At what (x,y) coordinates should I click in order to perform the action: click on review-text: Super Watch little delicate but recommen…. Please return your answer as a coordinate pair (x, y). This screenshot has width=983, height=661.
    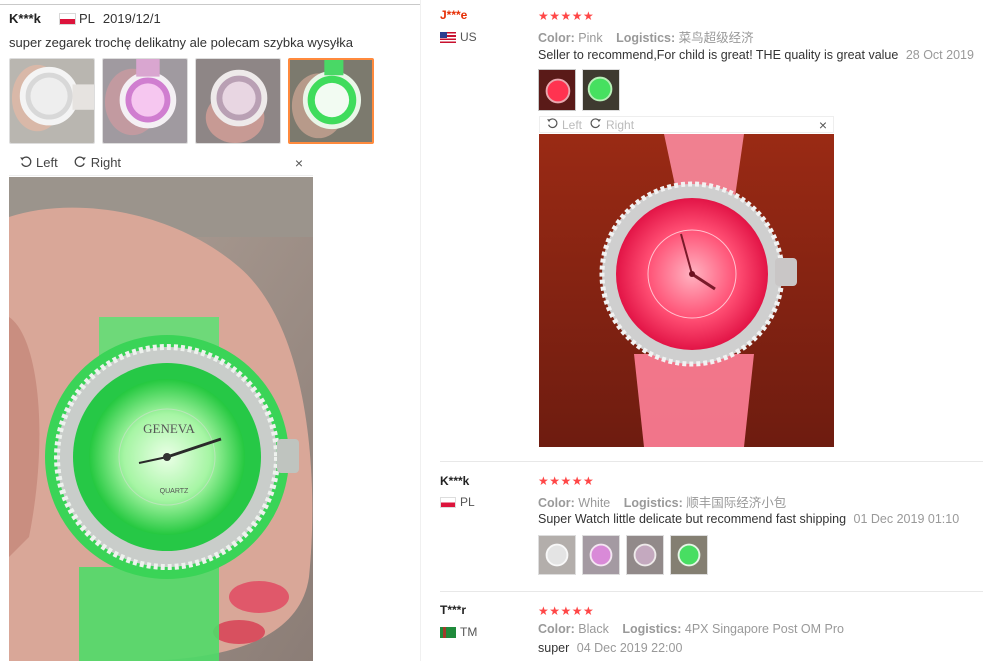
    Looking at the image, I should click on (692, 519).